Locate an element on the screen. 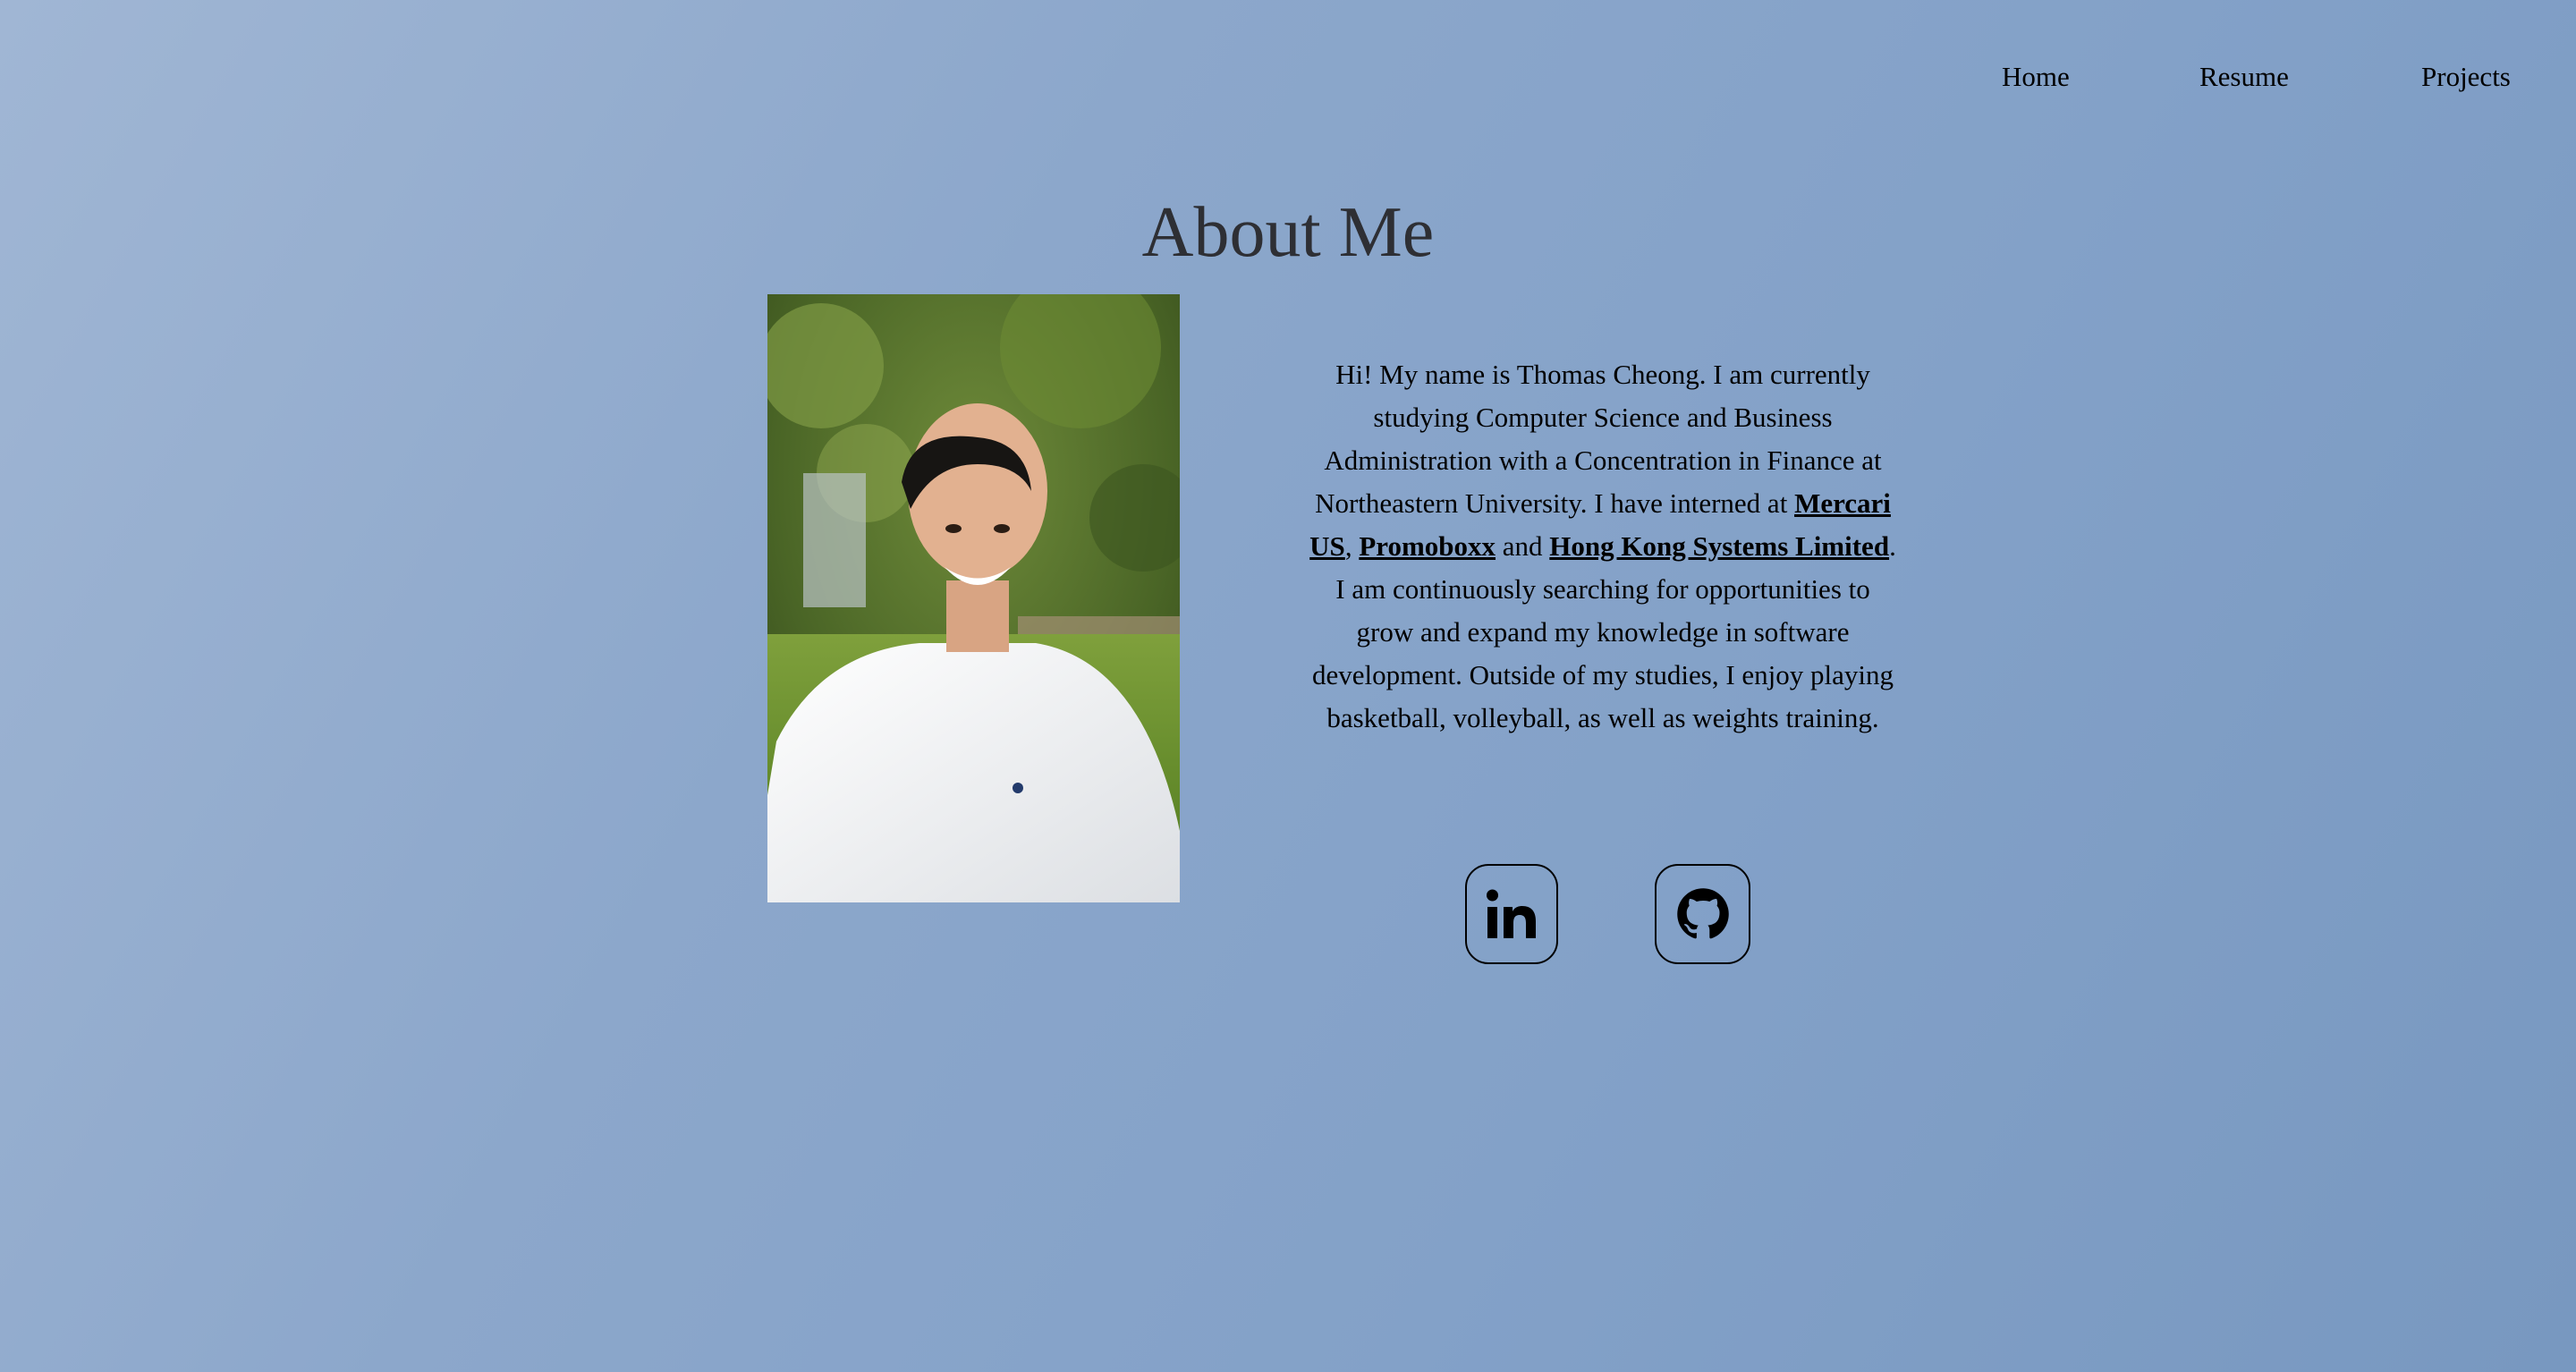  github-button is located at coordinates (1702, 914).